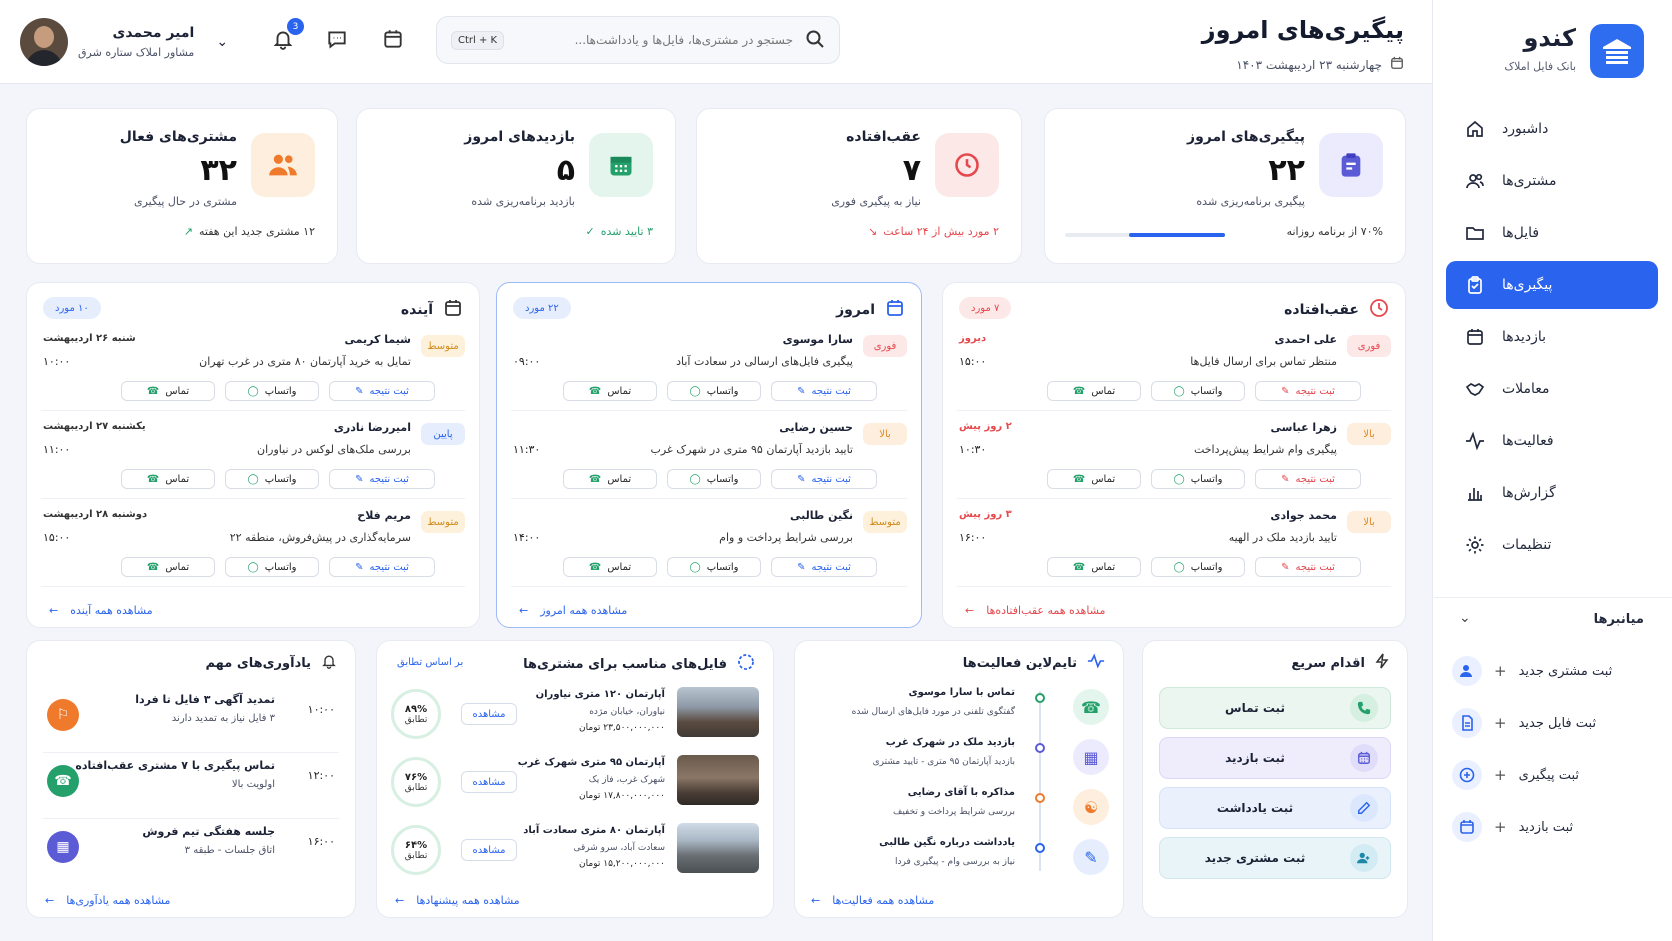 Image resolution: width=1672 pixels, height=941 pixels. I want to click on calendar-button, so click(393, 39).